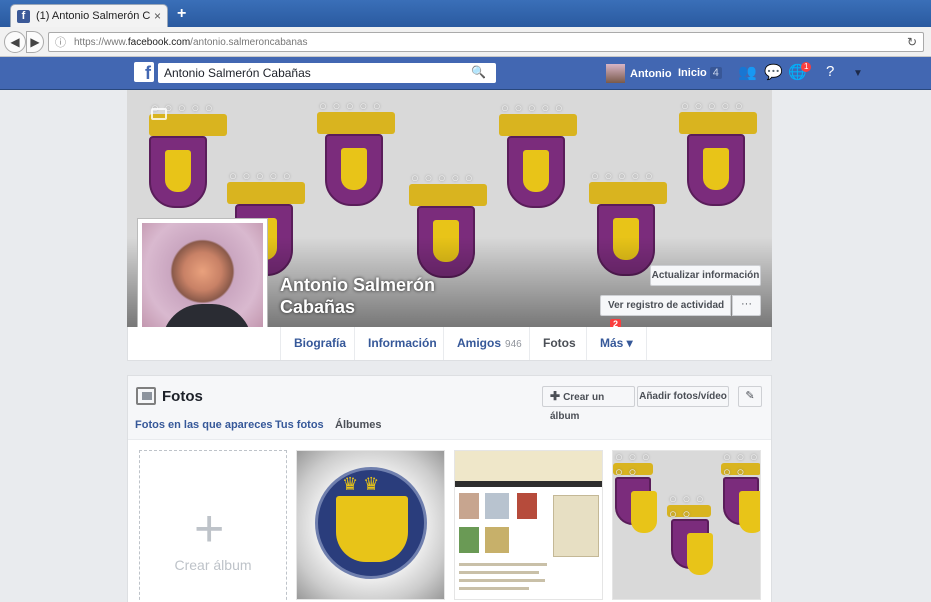 The image size is (931, 602). I want to click on profile-photo-image, so click(202, 283).